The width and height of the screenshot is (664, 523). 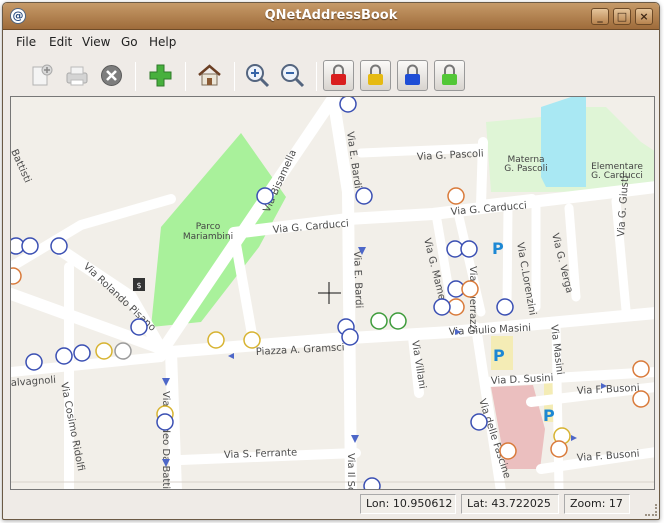 What do you see at coordinates (622, 16) in the screenshot?
I see `maximize-button: □` at bounding box center [622, 16].